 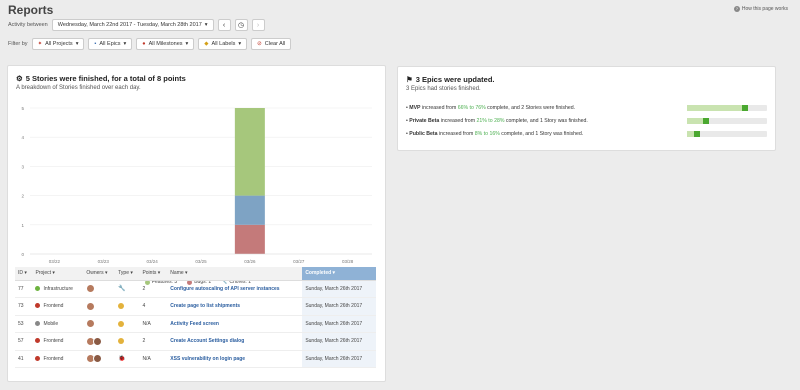 I want to click on epics-title: 3 Epics were updated., so click(x=455, y=79).